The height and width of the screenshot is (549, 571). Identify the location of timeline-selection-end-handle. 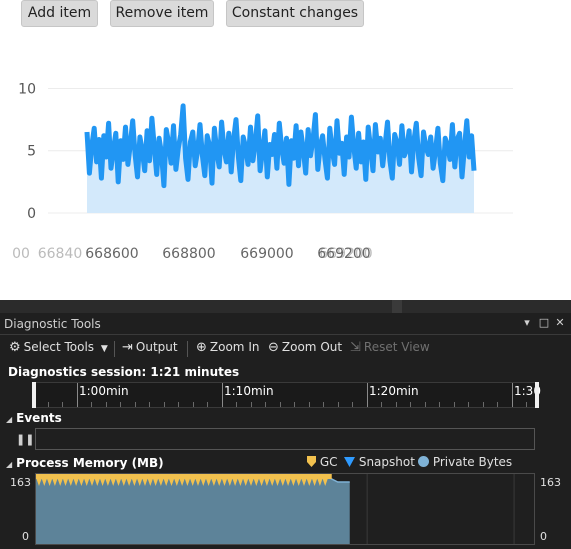
(537, 395).